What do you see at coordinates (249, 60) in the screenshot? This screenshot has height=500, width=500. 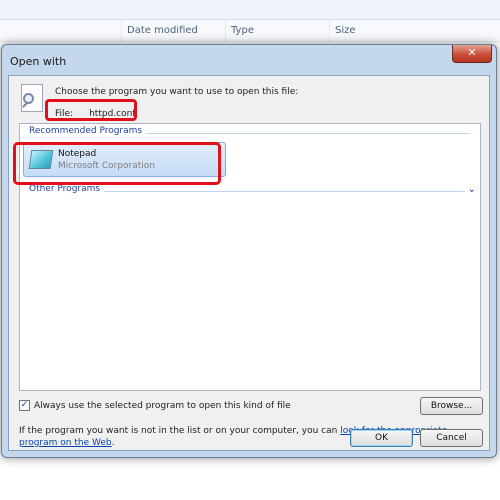 I see `dialog-titlebar: Open with ✕` at bounding box center [249, 60].